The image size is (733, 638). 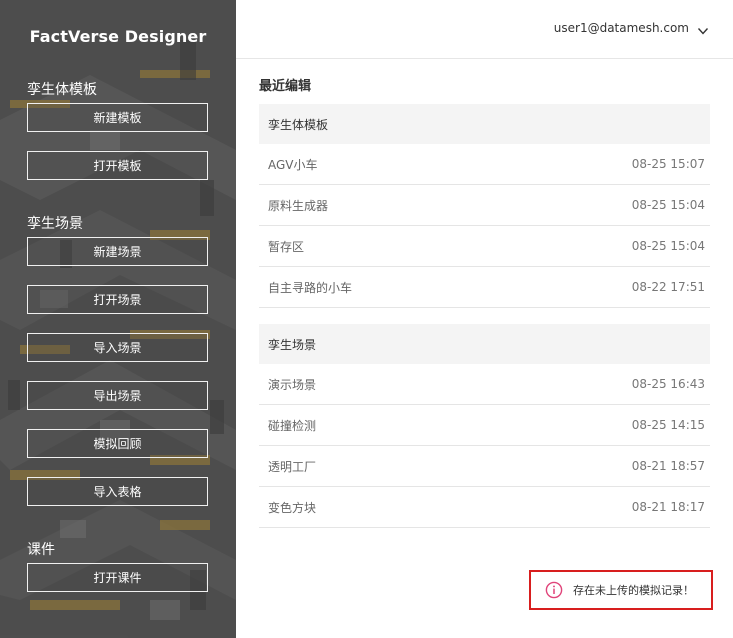 What do you see at coordinates (117, 577) in the screenshot?
I see `open-courseware-button: 打开课件` at bounding box center [117, 577].